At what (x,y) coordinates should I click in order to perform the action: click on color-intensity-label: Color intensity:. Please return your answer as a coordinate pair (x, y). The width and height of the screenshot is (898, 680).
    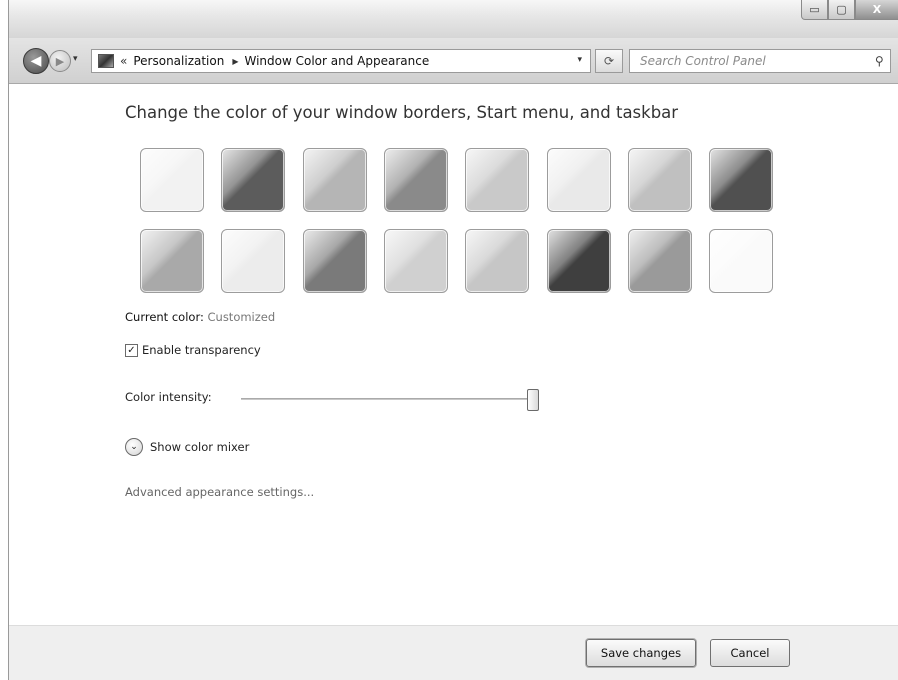
    Looking at the image, I should click on (168, 397).